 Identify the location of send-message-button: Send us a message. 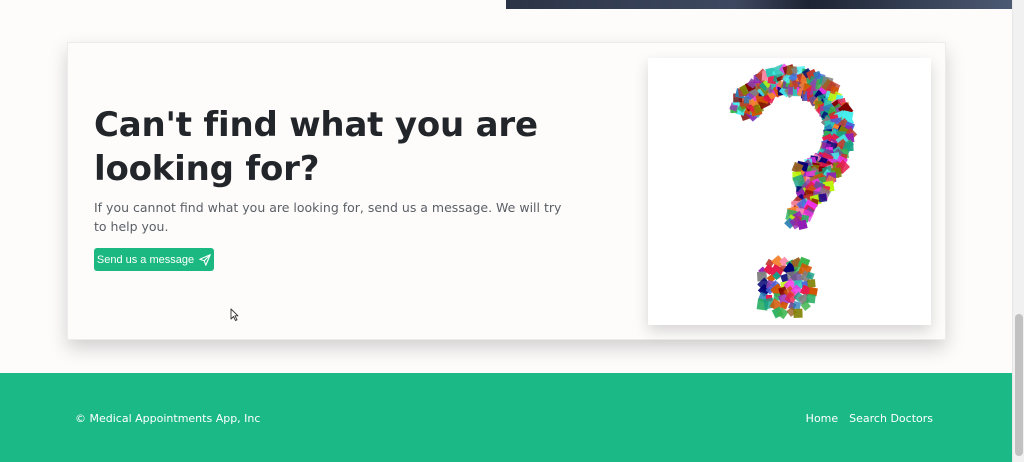
(154, 259).